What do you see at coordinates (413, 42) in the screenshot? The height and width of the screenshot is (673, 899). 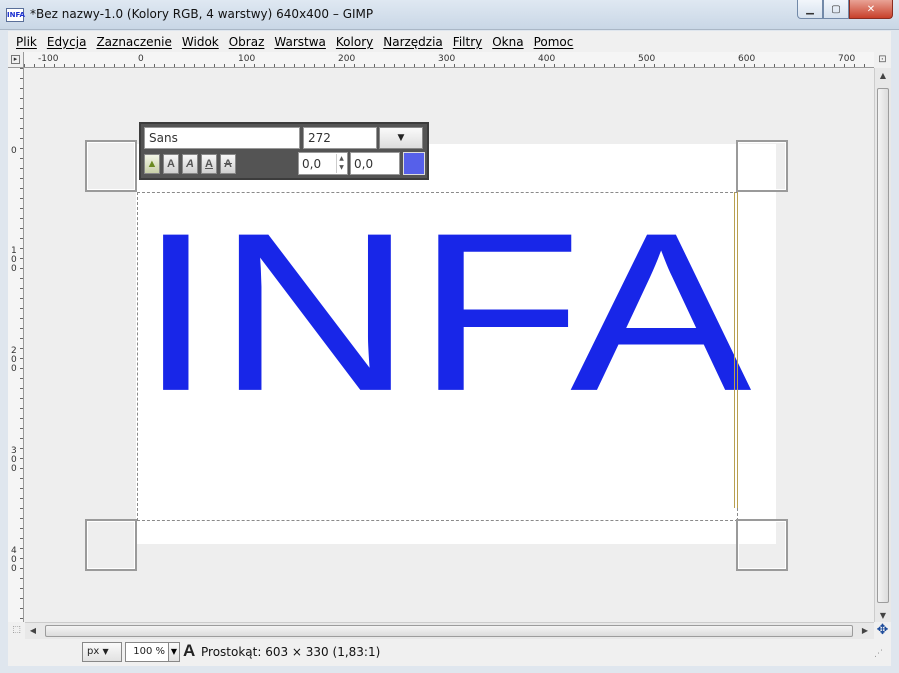 I see `menu-narzedzia: Narzędzia` at bounding box center [413, 42].